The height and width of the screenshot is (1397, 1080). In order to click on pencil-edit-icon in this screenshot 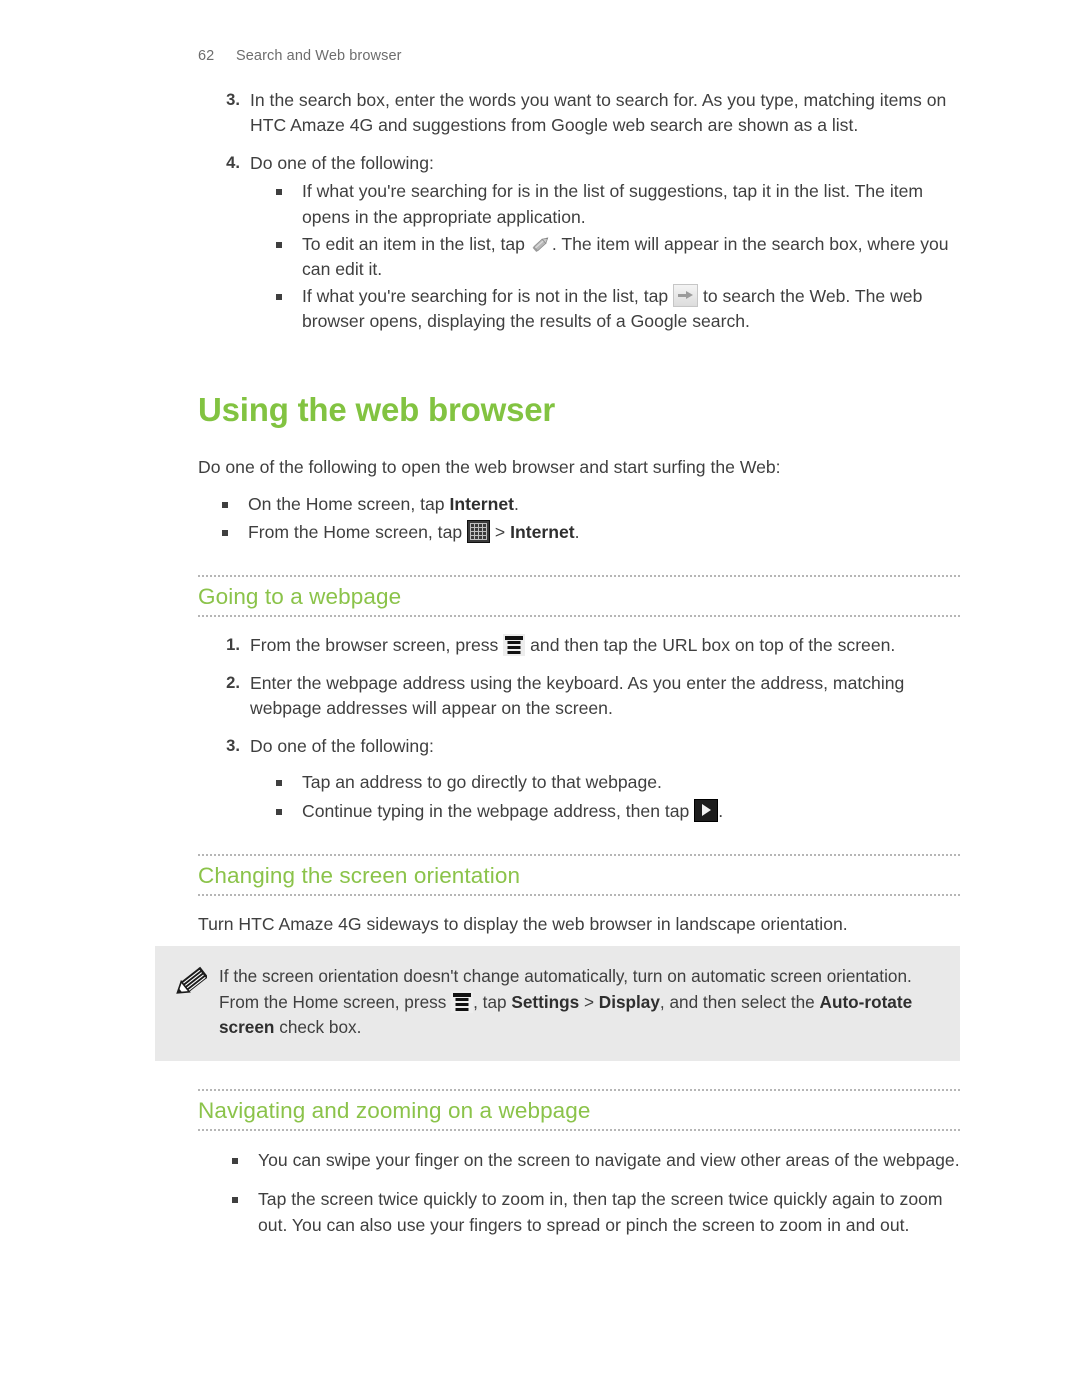, I will do `click(541, 244)`.